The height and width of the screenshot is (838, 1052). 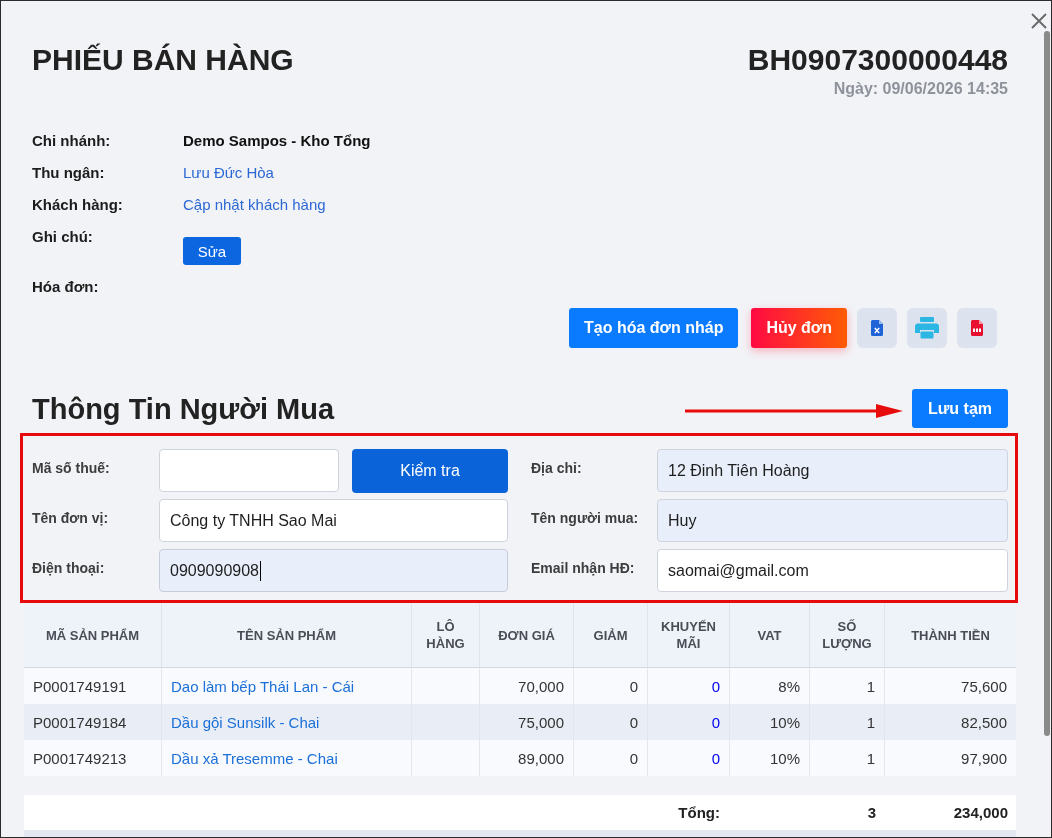 I want to click on product-code: P0001749191, so click(x=80, y=686).